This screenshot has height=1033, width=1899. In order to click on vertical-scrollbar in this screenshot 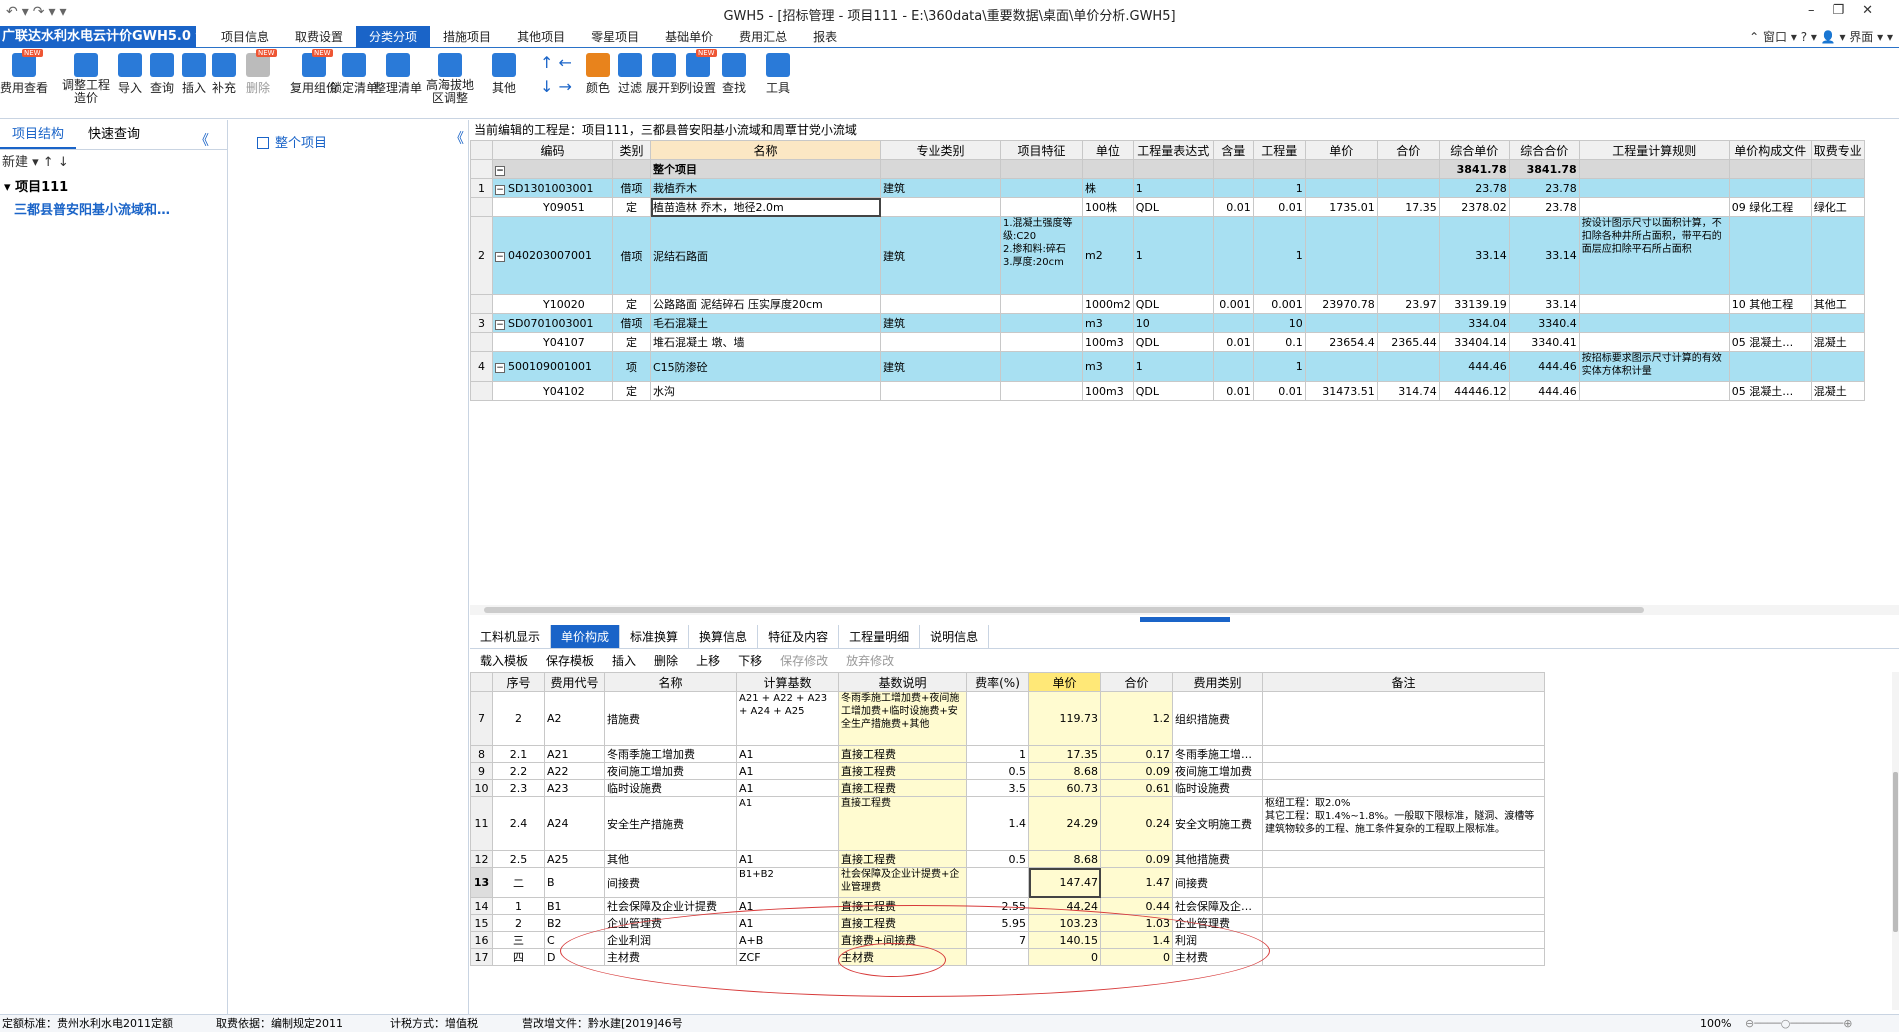, I will do `click(1895, 841)`.